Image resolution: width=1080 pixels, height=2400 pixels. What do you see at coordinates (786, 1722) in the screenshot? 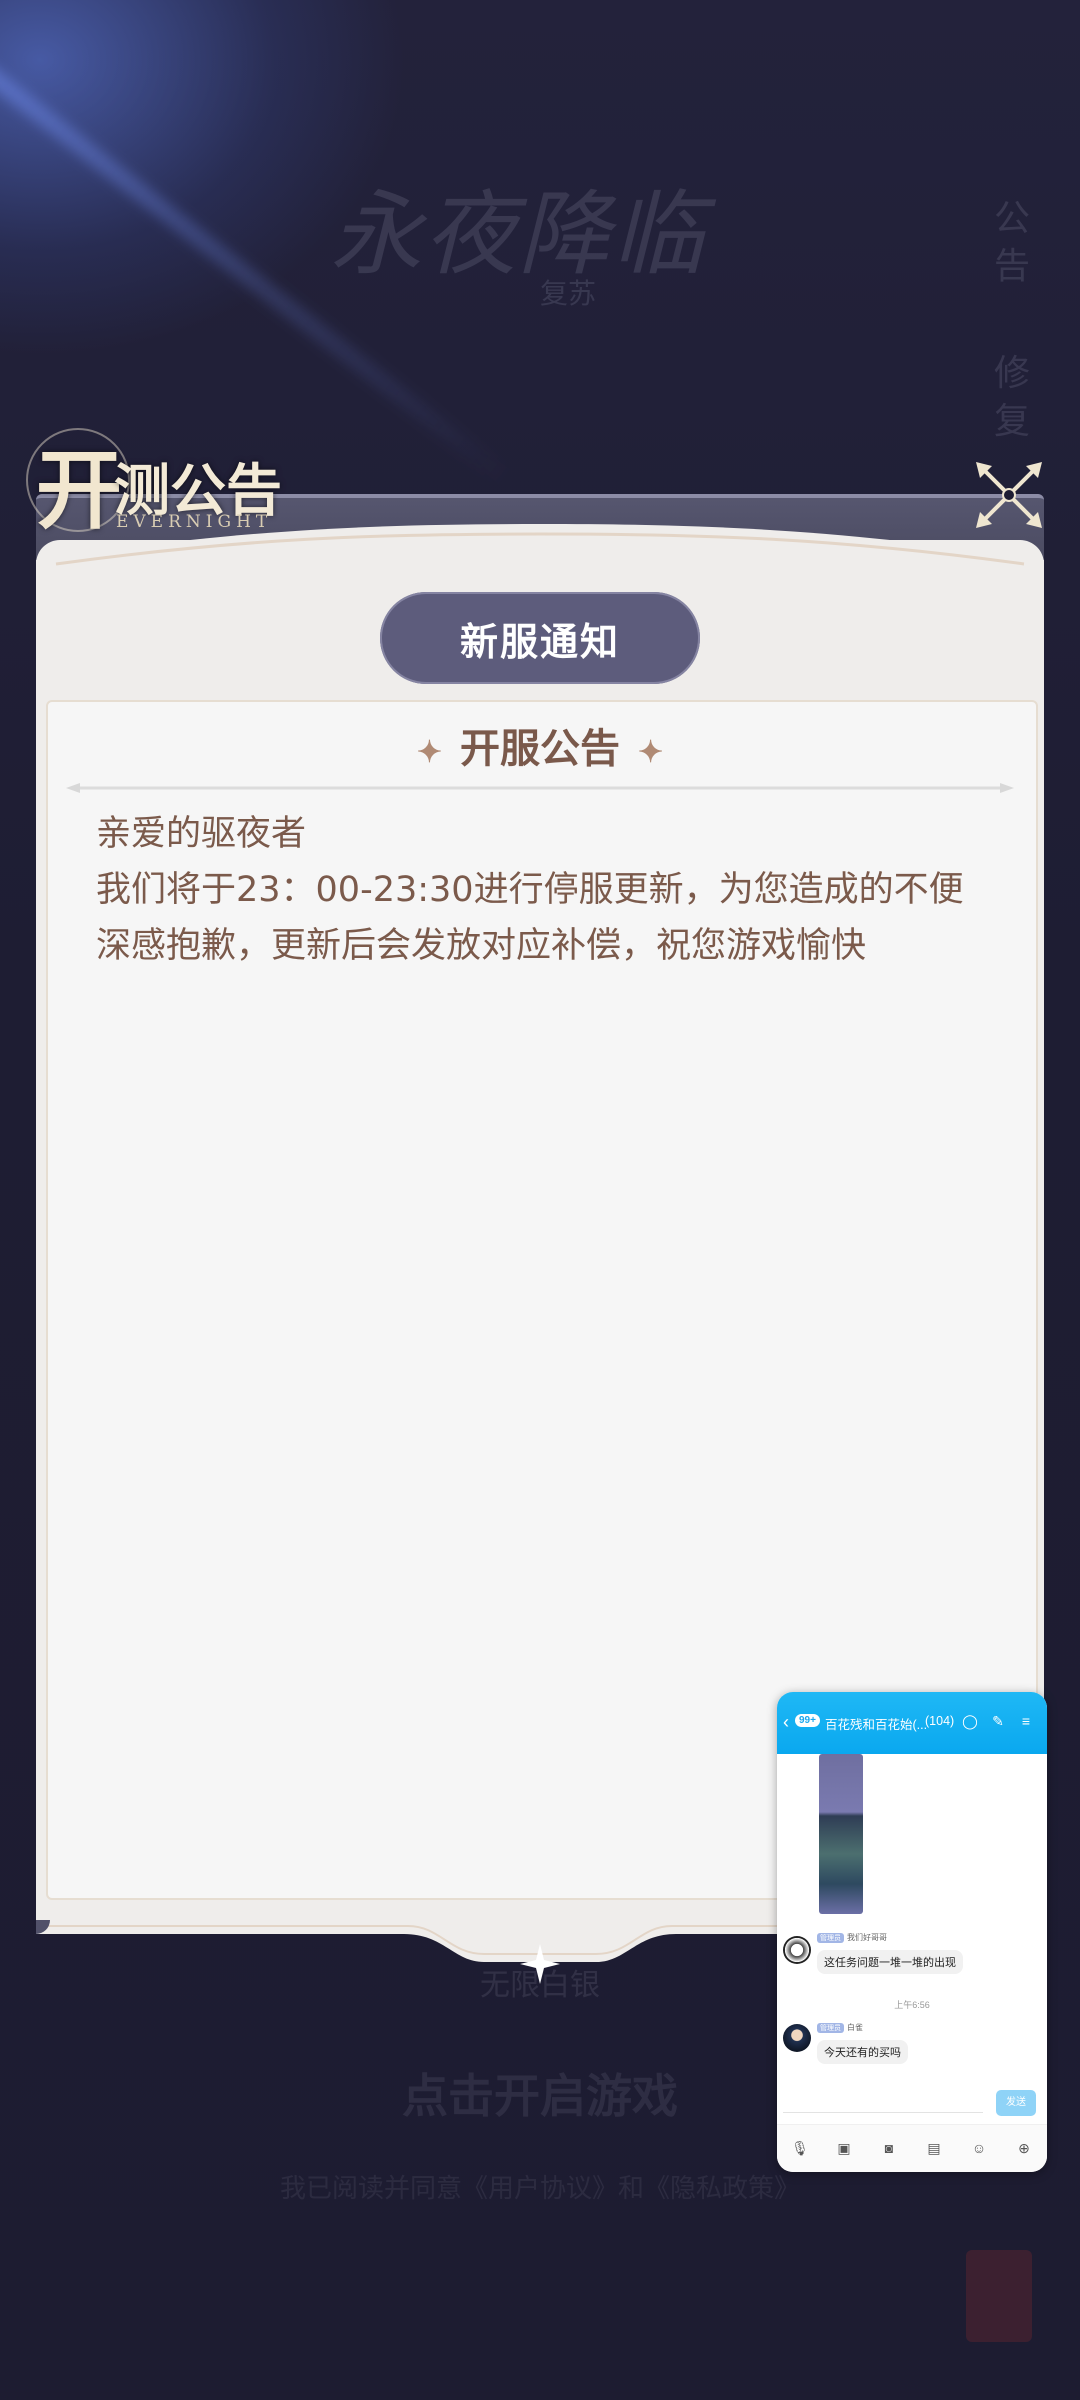
I see `back-icon: ‹` at bounding box center [786, 1722].